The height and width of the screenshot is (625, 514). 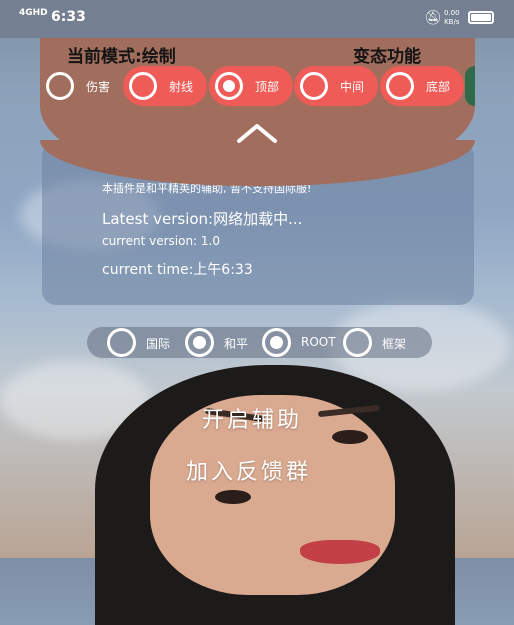 I want to click on server-option-label: ROOT, so click(x=318, y=342).